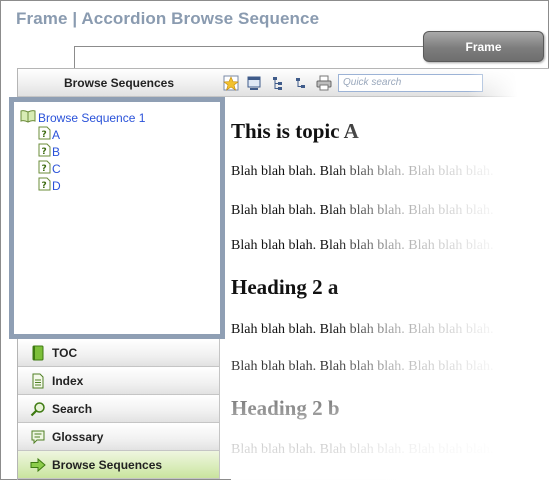 The image size is (549, 480). What do you see at coordinates (38, 465) in the screenshot?
I see `arrow-right-icon` at bounding box center [38, 465].